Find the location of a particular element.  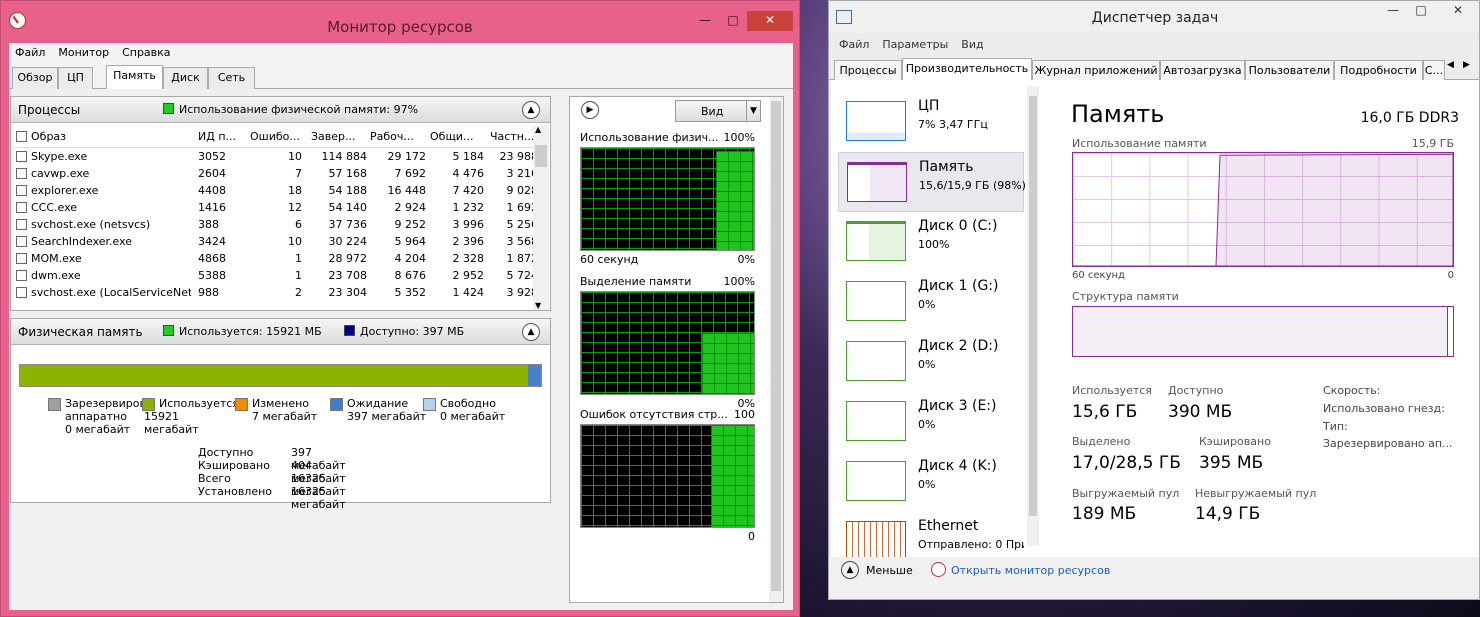

summary-key: Установлено is located at coordinates (235, 491).